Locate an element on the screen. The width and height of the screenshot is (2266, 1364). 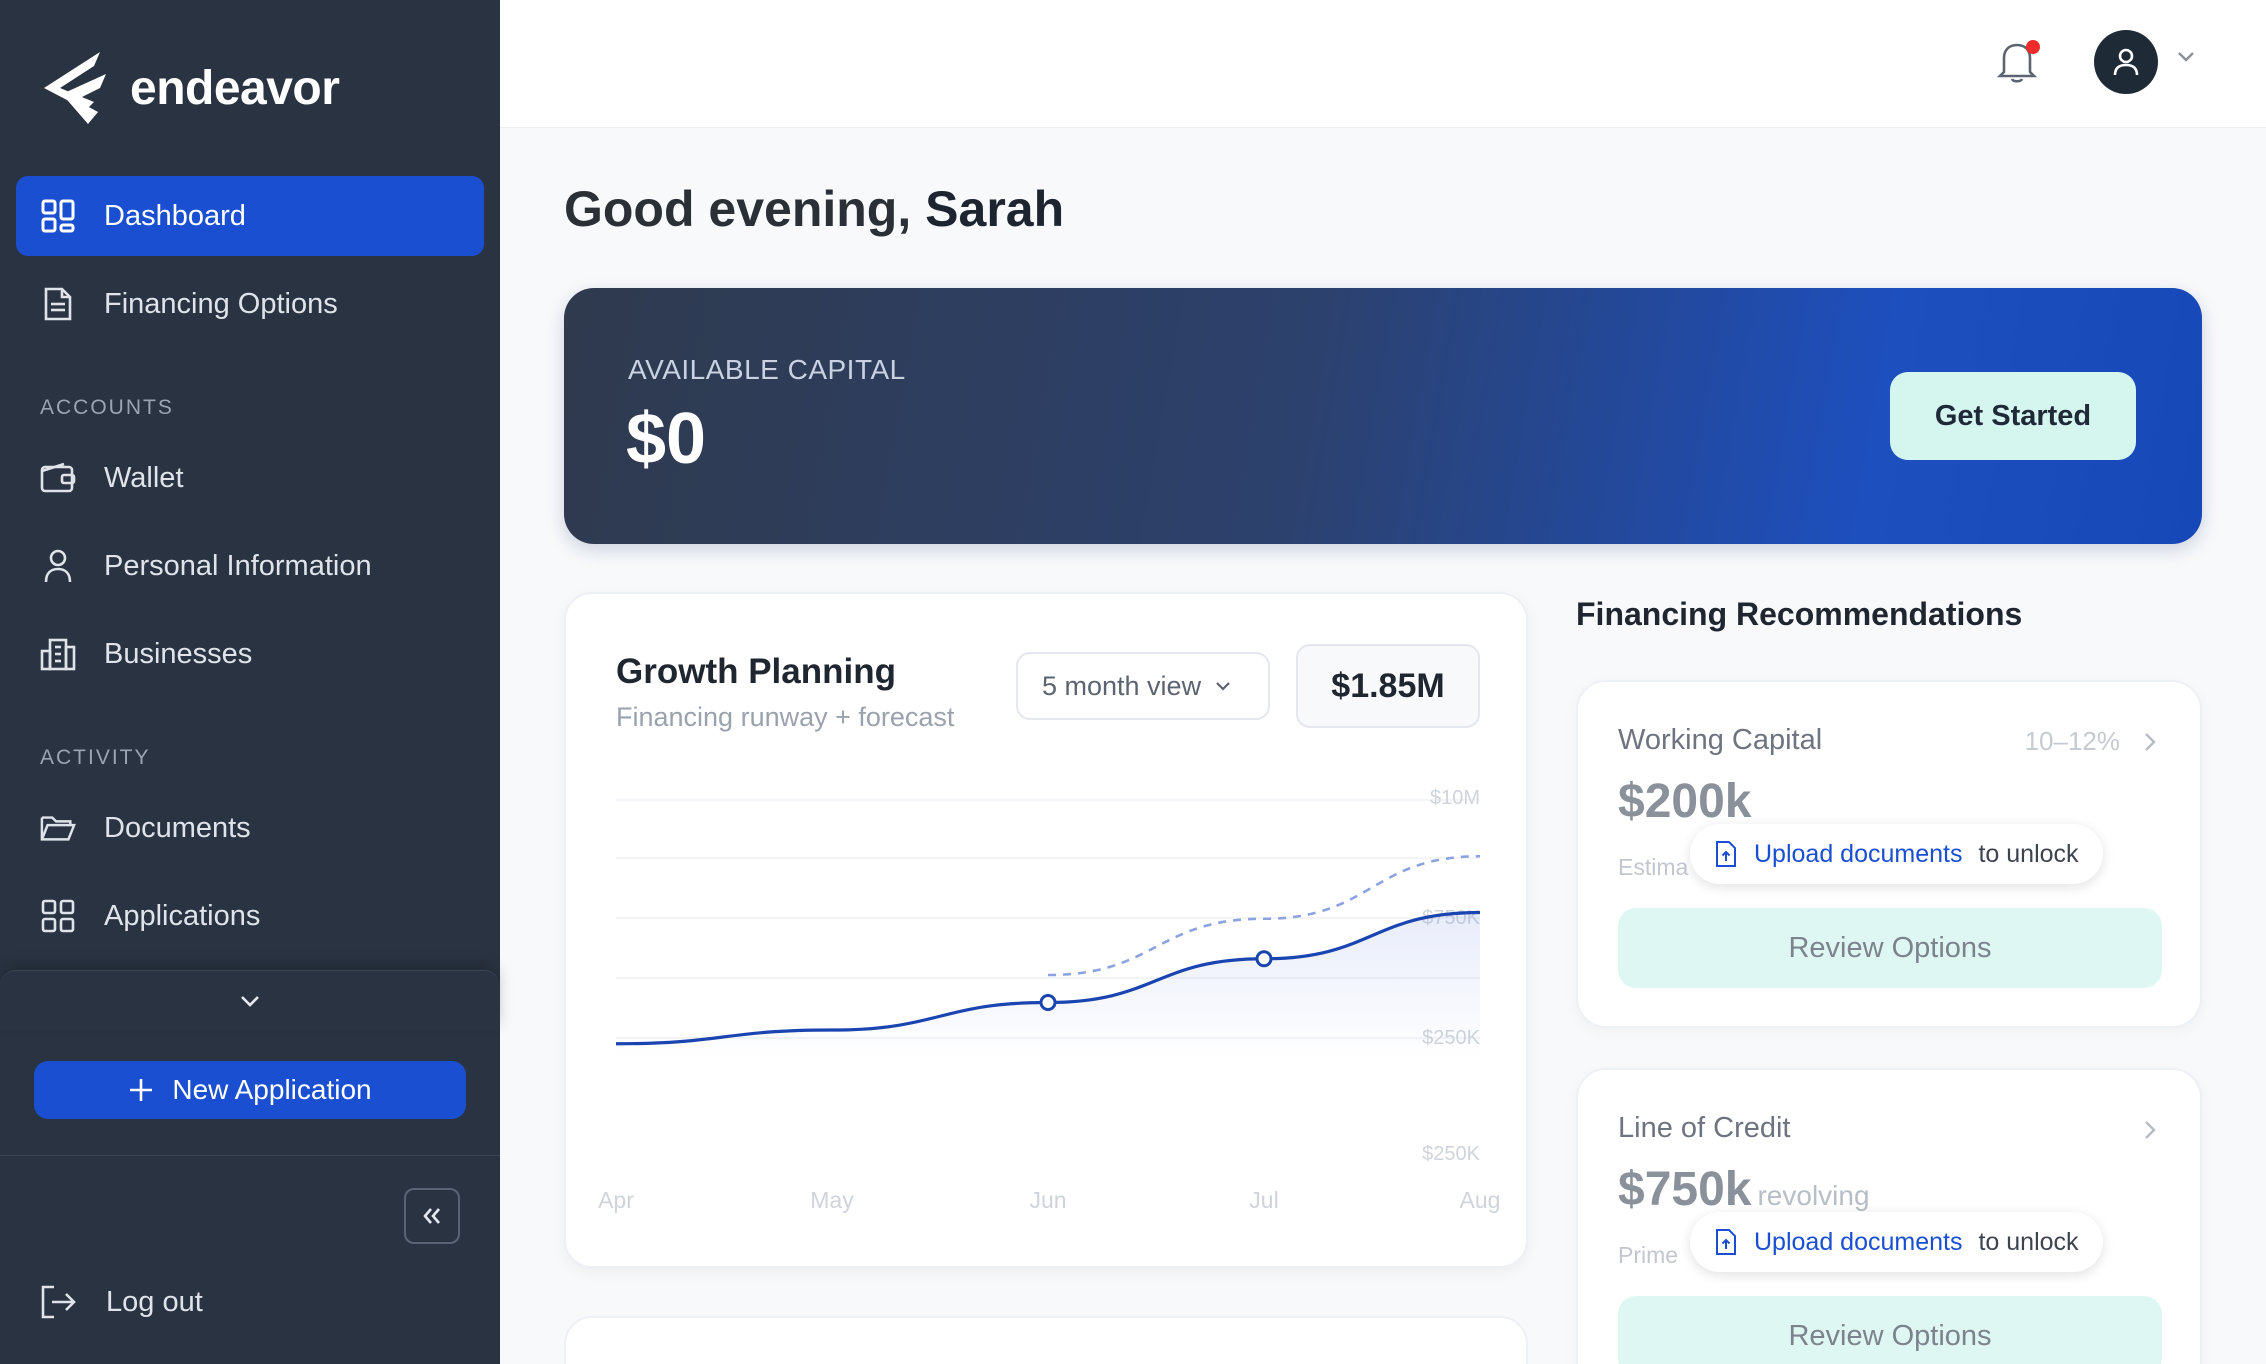
sidebar-item-documents: Documents is located at coordinates (250, 828).